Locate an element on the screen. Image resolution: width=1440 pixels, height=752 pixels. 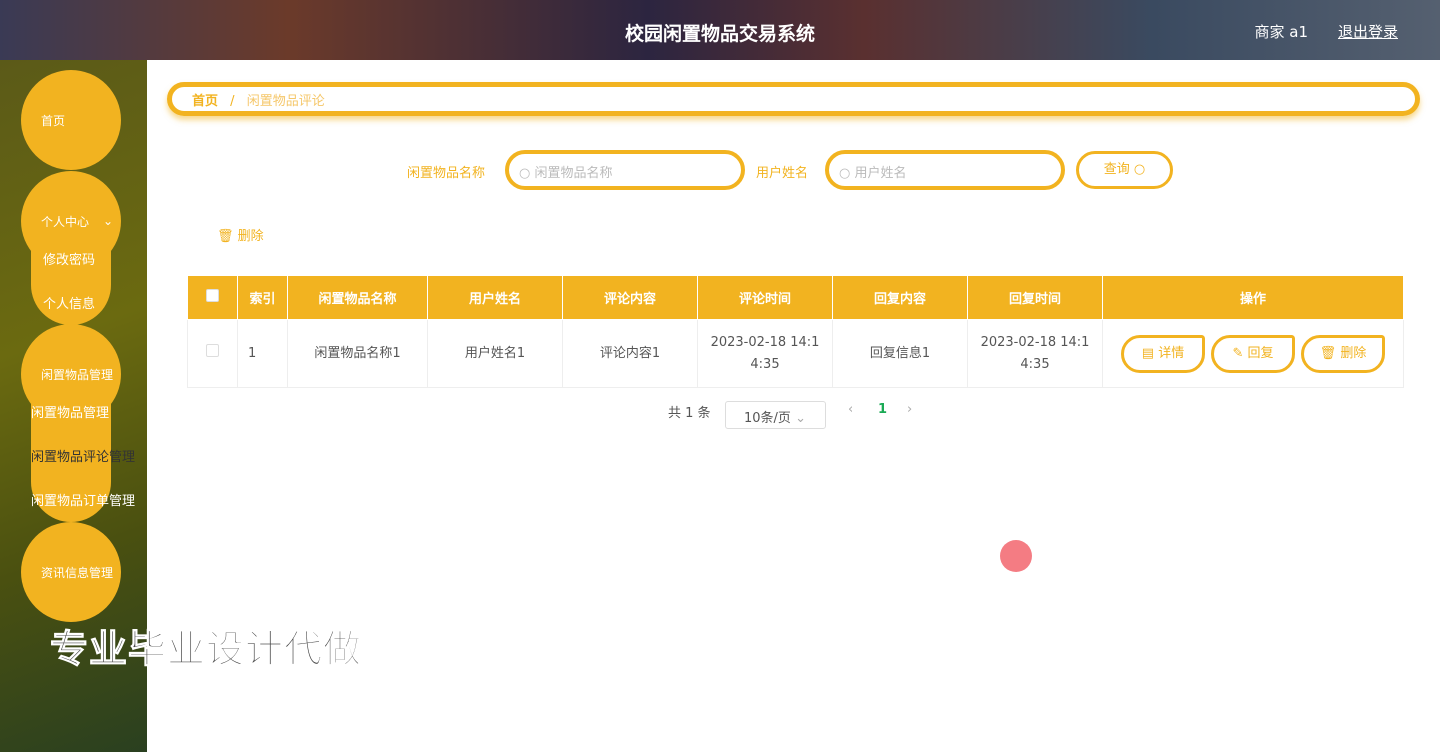
user-name-input: ○ 用户姓名 is located at coordinates (945, 170).